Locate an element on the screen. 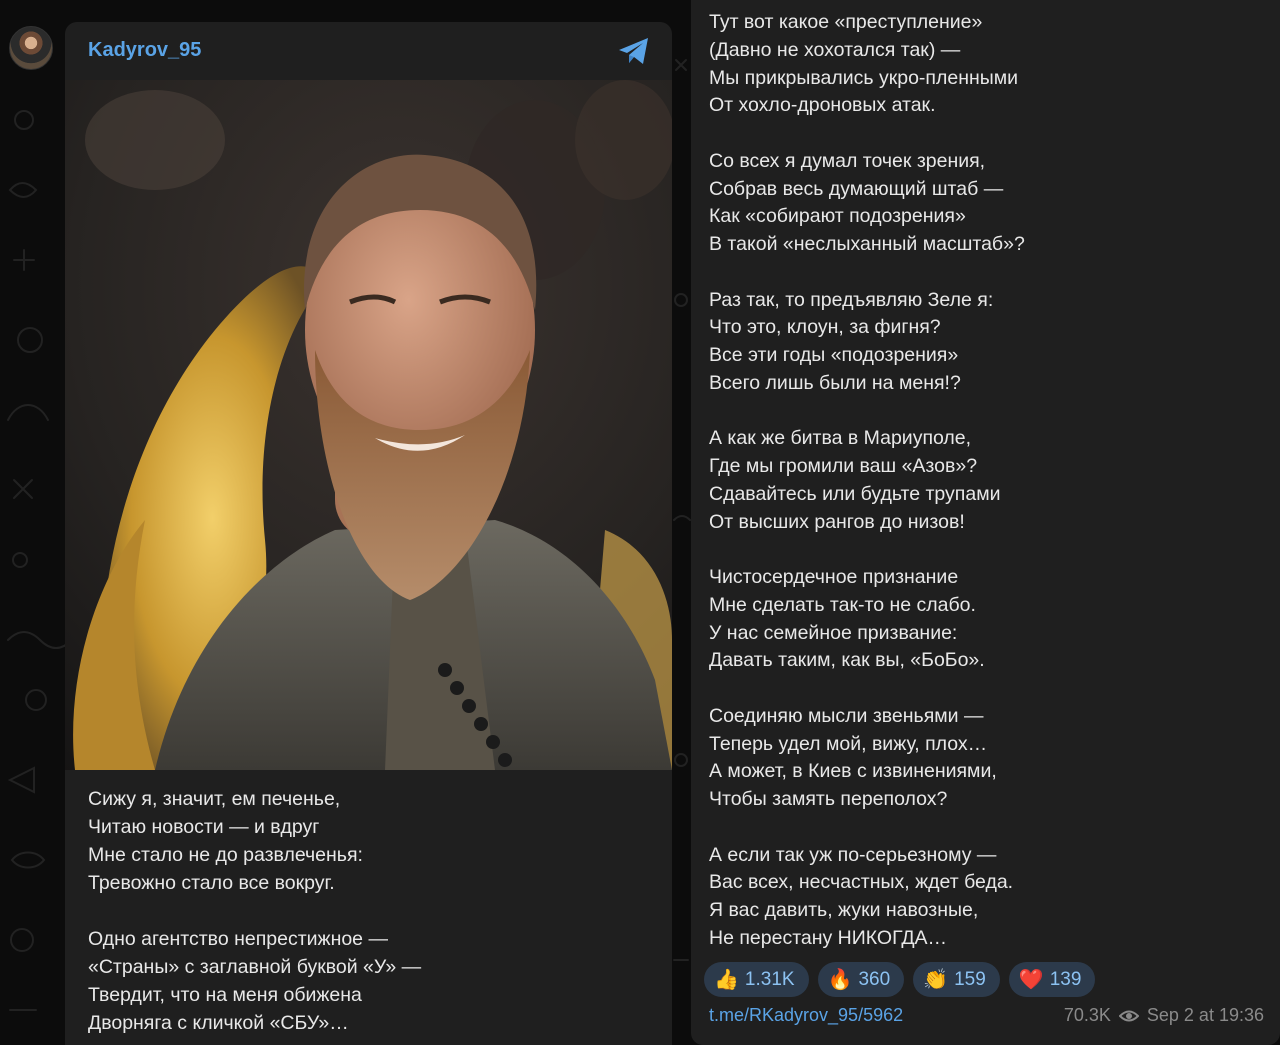  reaction-fire: 🔥 360 is located at coordinates (861, 979).